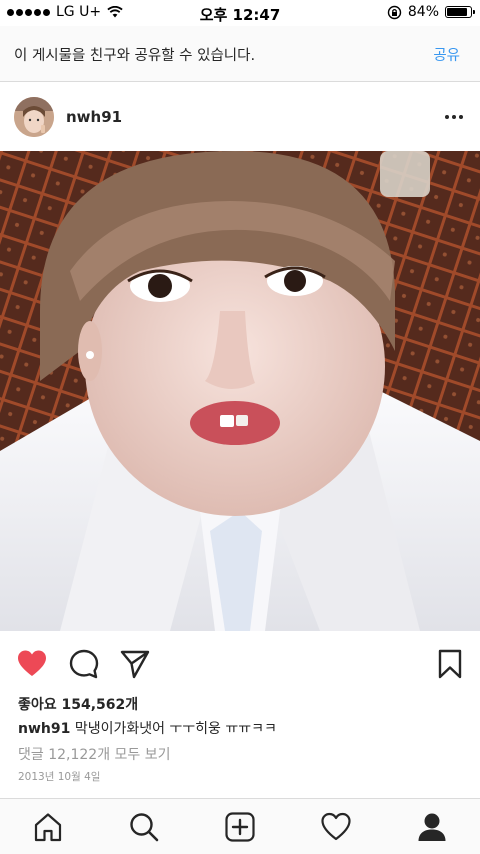 The width and height of the screenshot is (480, 854). I want to click on battery-percent: 84%, so click(423, 12).